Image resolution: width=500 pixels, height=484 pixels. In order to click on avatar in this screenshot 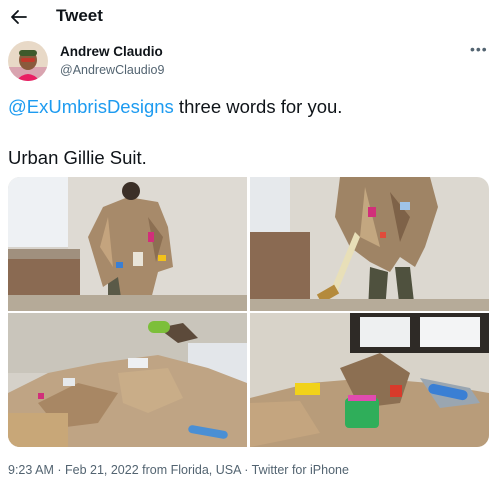, I will do `click(28, 61)`.